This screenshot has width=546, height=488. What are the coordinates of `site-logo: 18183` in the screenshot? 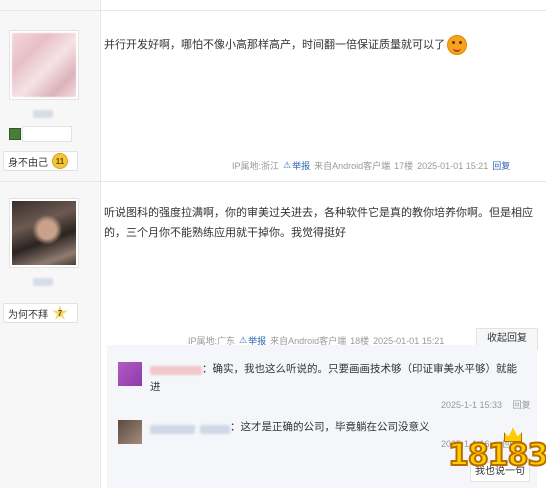 It's located at (496, 456).